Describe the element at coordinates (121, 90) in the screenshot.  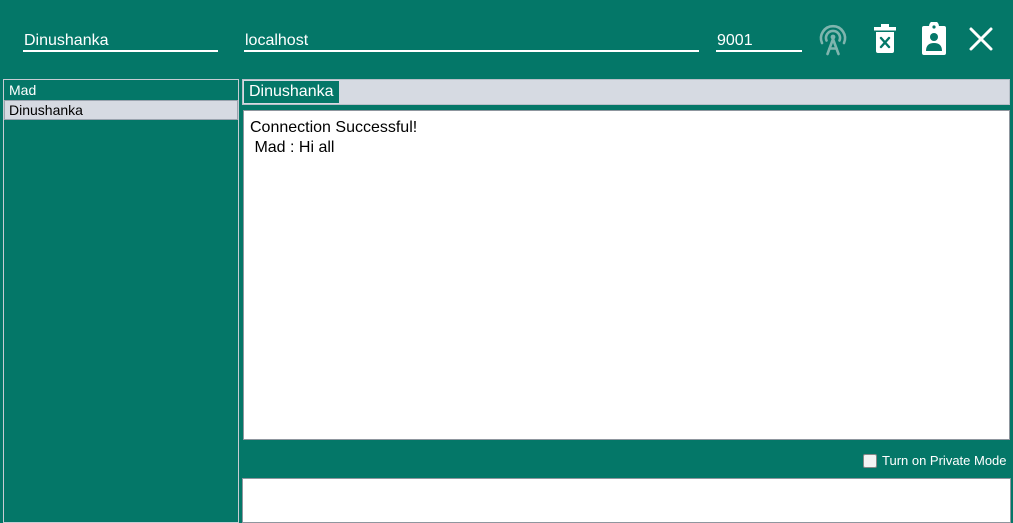
I see `user-list-item: Mad` at that location.